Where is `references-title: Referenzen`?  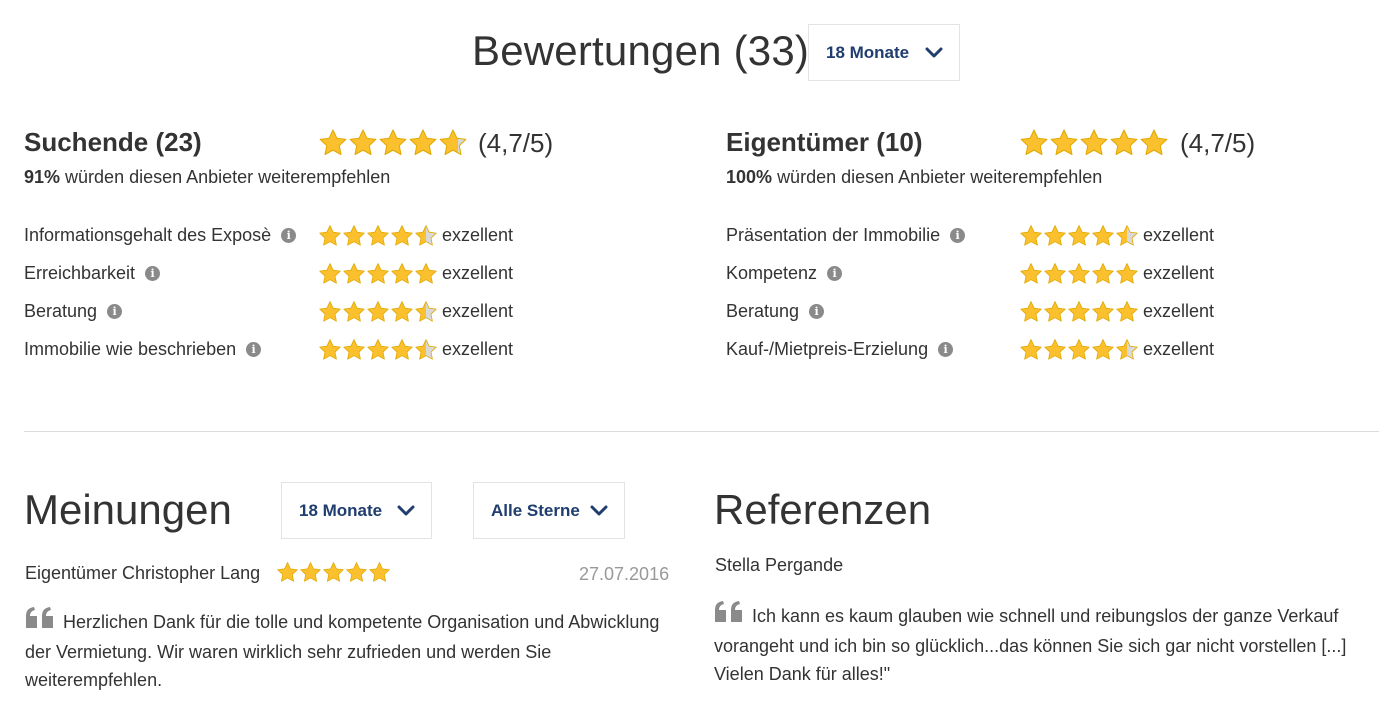 references-title: Referenzen is located at coordinates (823, 509).